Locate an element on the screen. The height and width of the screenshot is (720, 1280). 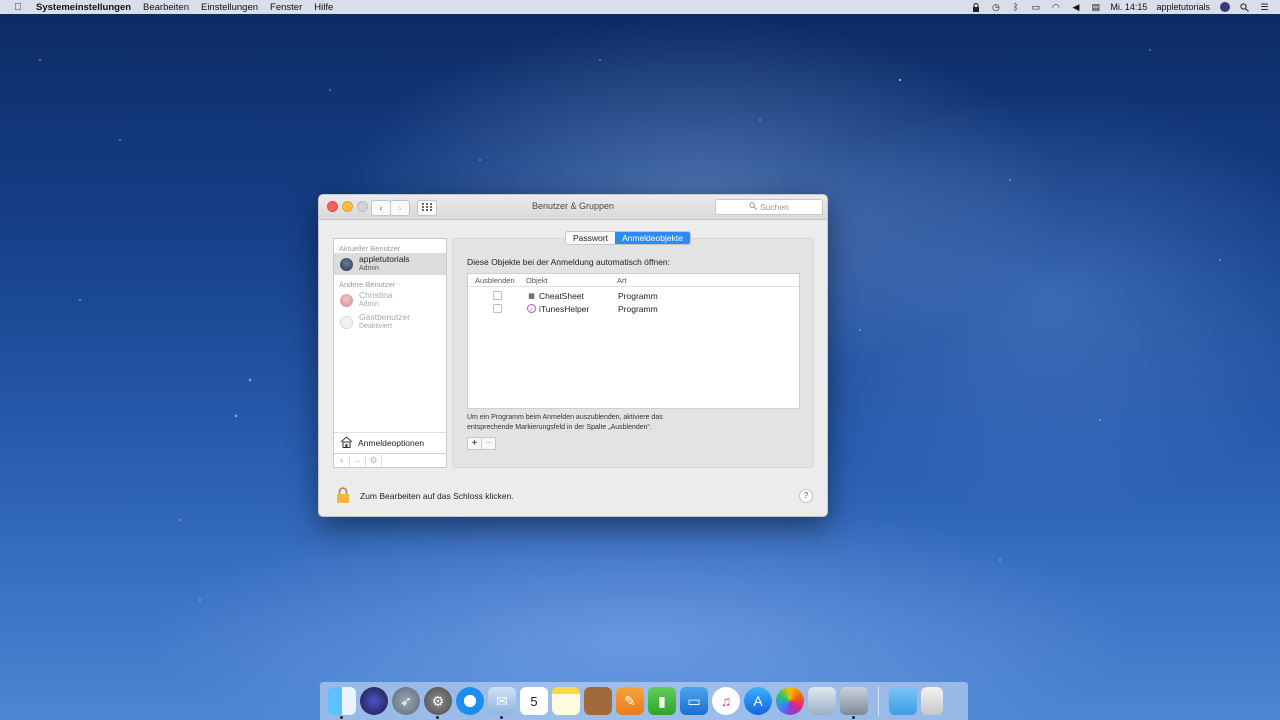
menubar-user: appletutorials is located at coordinates (1183, 7).